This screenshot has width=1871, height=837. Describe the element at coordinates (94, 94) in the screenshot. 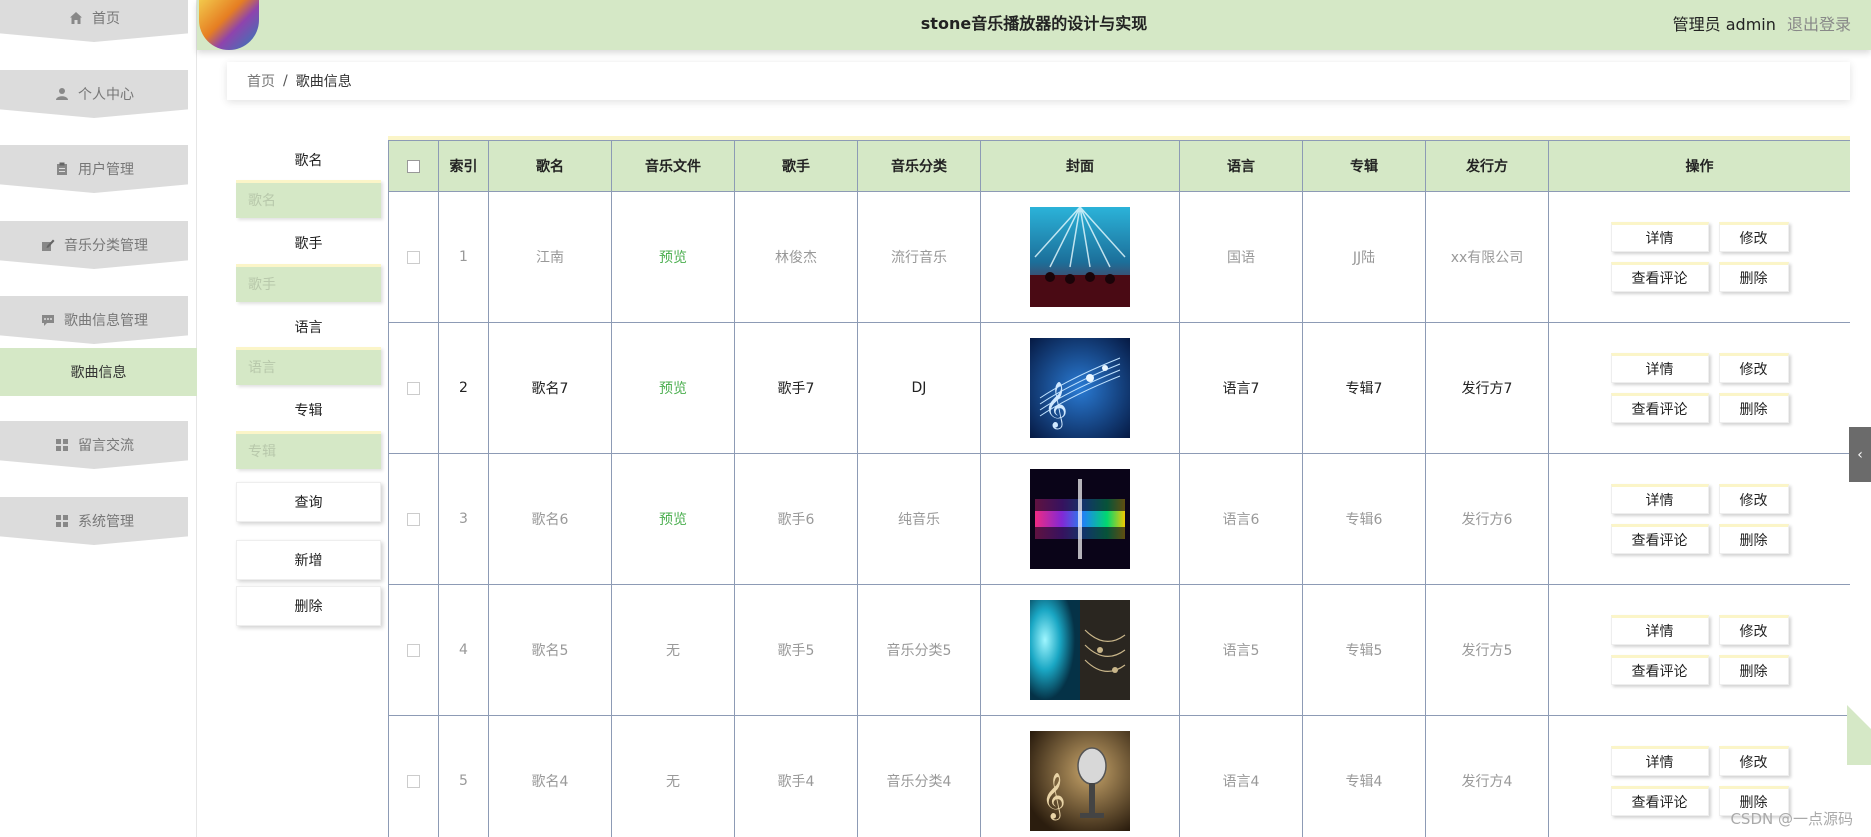

I see `sidebar-item-profile: 个人中心` at that location.